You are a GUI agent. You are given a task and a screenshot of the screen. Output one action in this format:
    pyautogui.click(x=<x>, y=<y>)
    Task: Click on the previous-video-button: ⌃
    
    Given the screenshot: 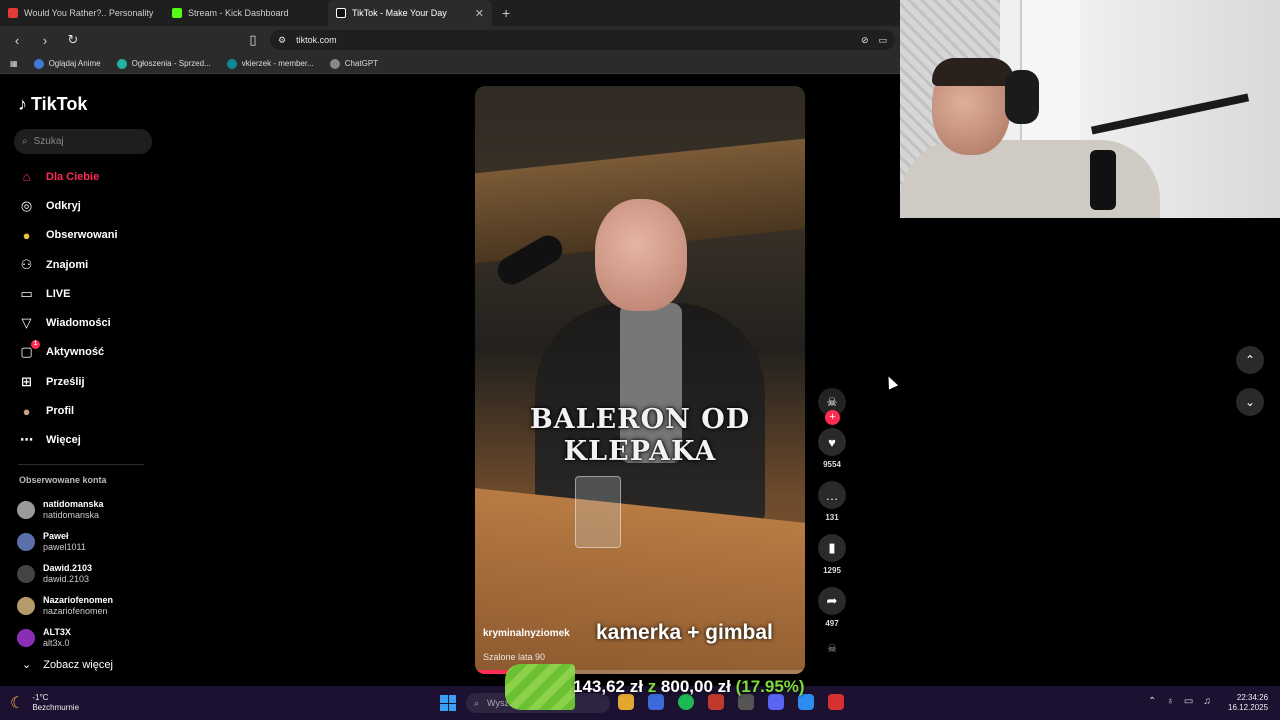 What is the action you would take?
    pyautogui.click(x=1250, y=360)
    